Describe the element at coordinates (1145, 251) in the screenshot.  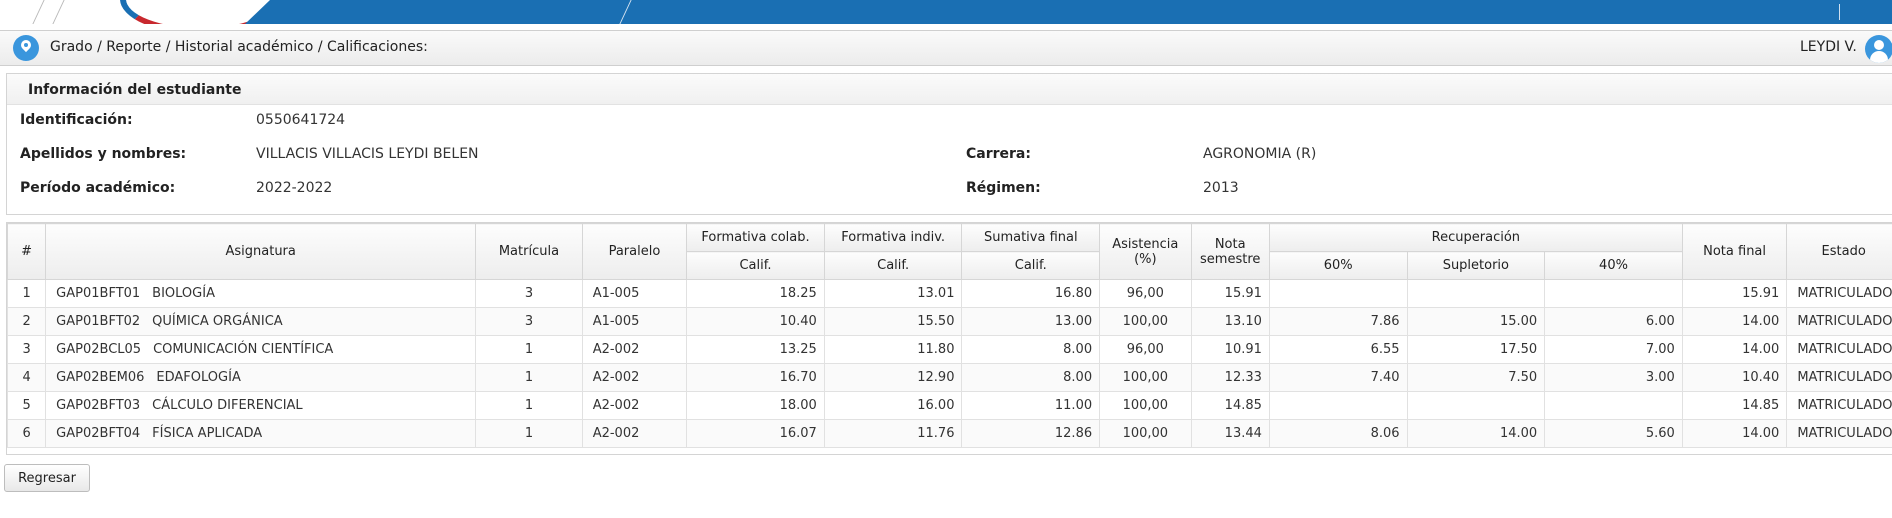
I see `col-header-attendance: Asistencia (%)` at that location.